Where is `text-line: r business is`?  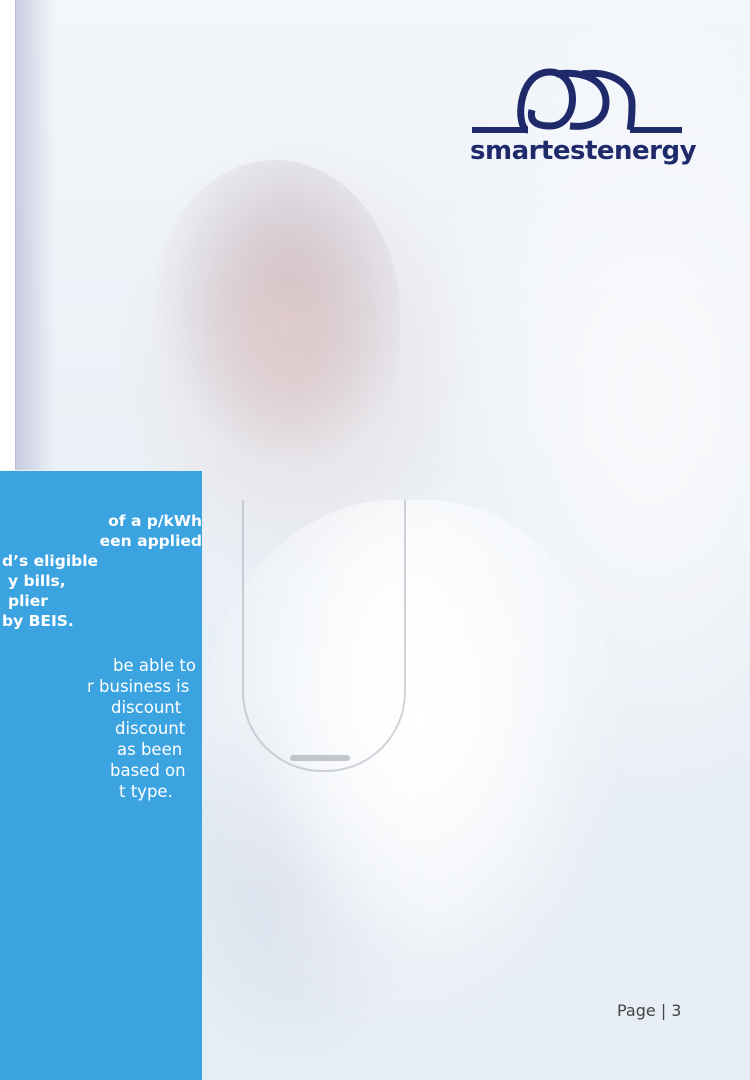
text-line: r business is is located at coordinates (138, 686).